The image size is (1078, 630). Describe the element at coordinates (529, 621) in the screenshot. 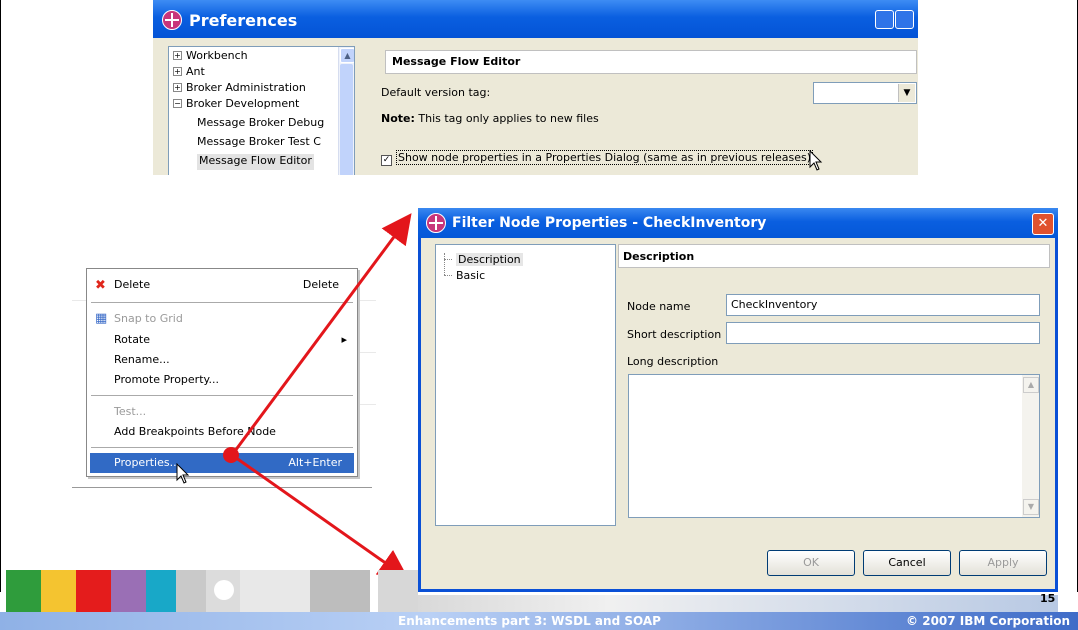

I see `footer-title: Enhancements part 3: WSDL and SOAP` at that location.